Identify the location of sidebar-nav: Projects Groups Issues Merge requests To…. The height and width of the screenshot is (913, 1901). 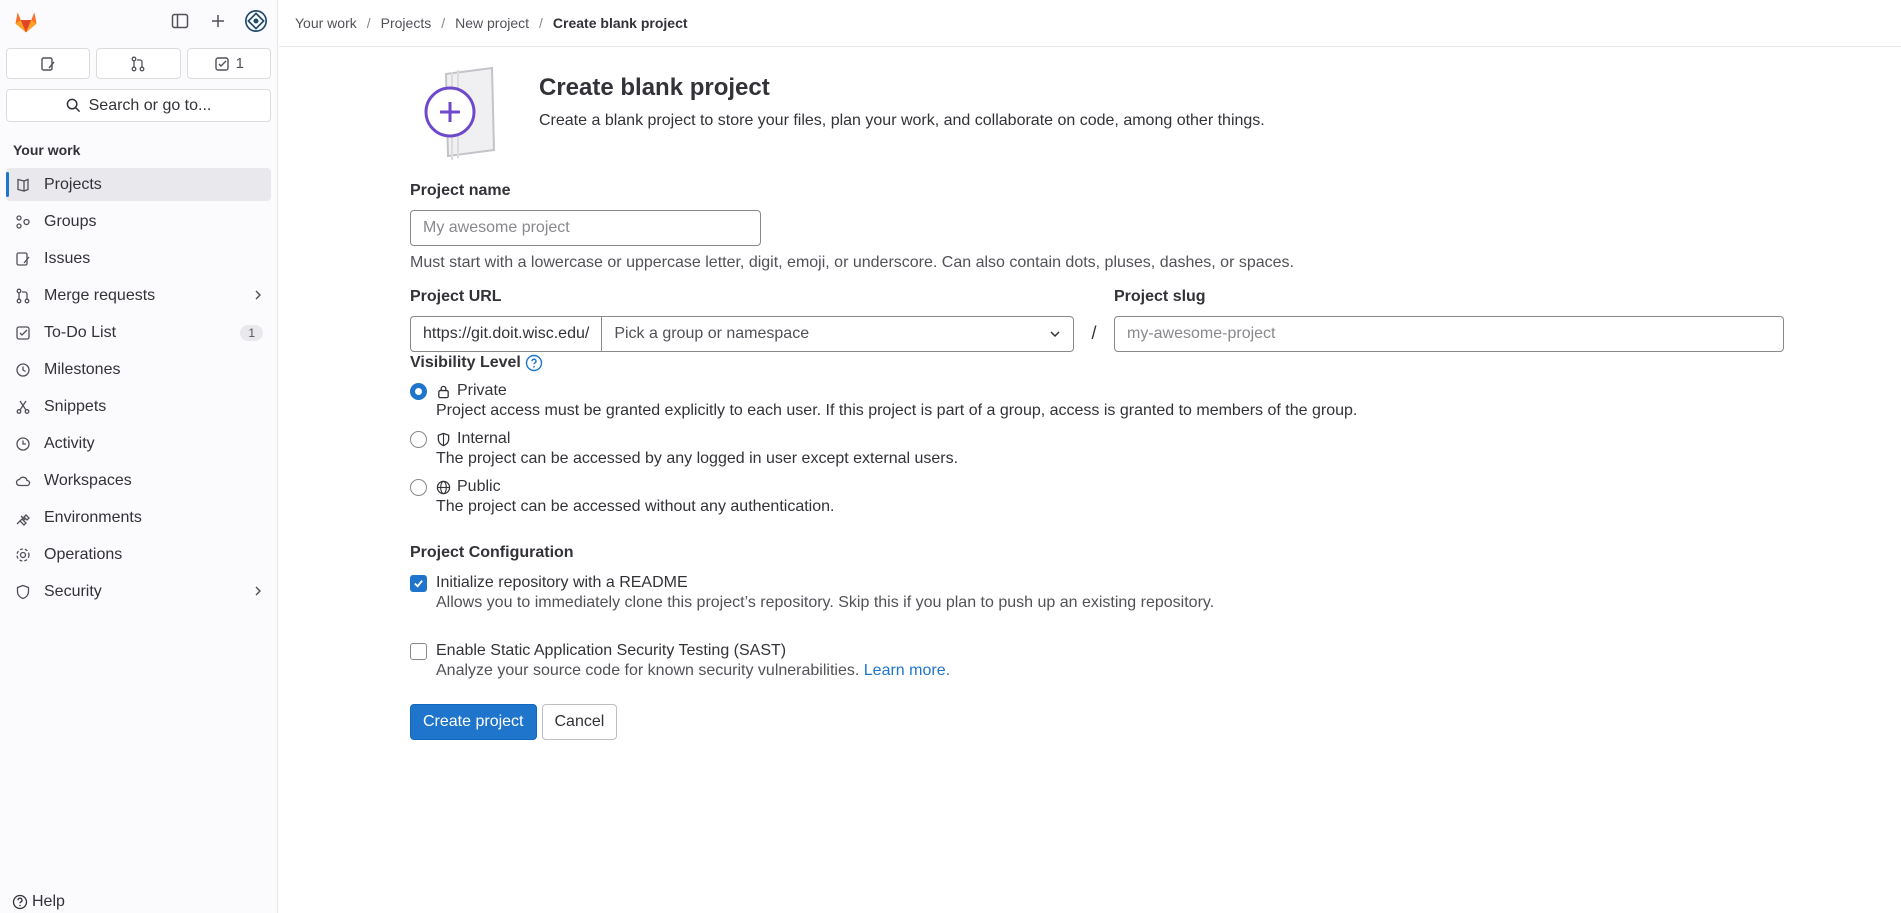
(138, 388).